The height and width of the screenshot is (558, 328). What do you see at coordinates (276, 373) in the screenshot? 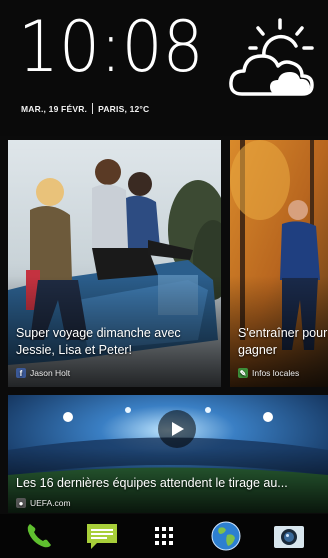
I see `source-name: Infos locales` at bounding box center [276, 373].